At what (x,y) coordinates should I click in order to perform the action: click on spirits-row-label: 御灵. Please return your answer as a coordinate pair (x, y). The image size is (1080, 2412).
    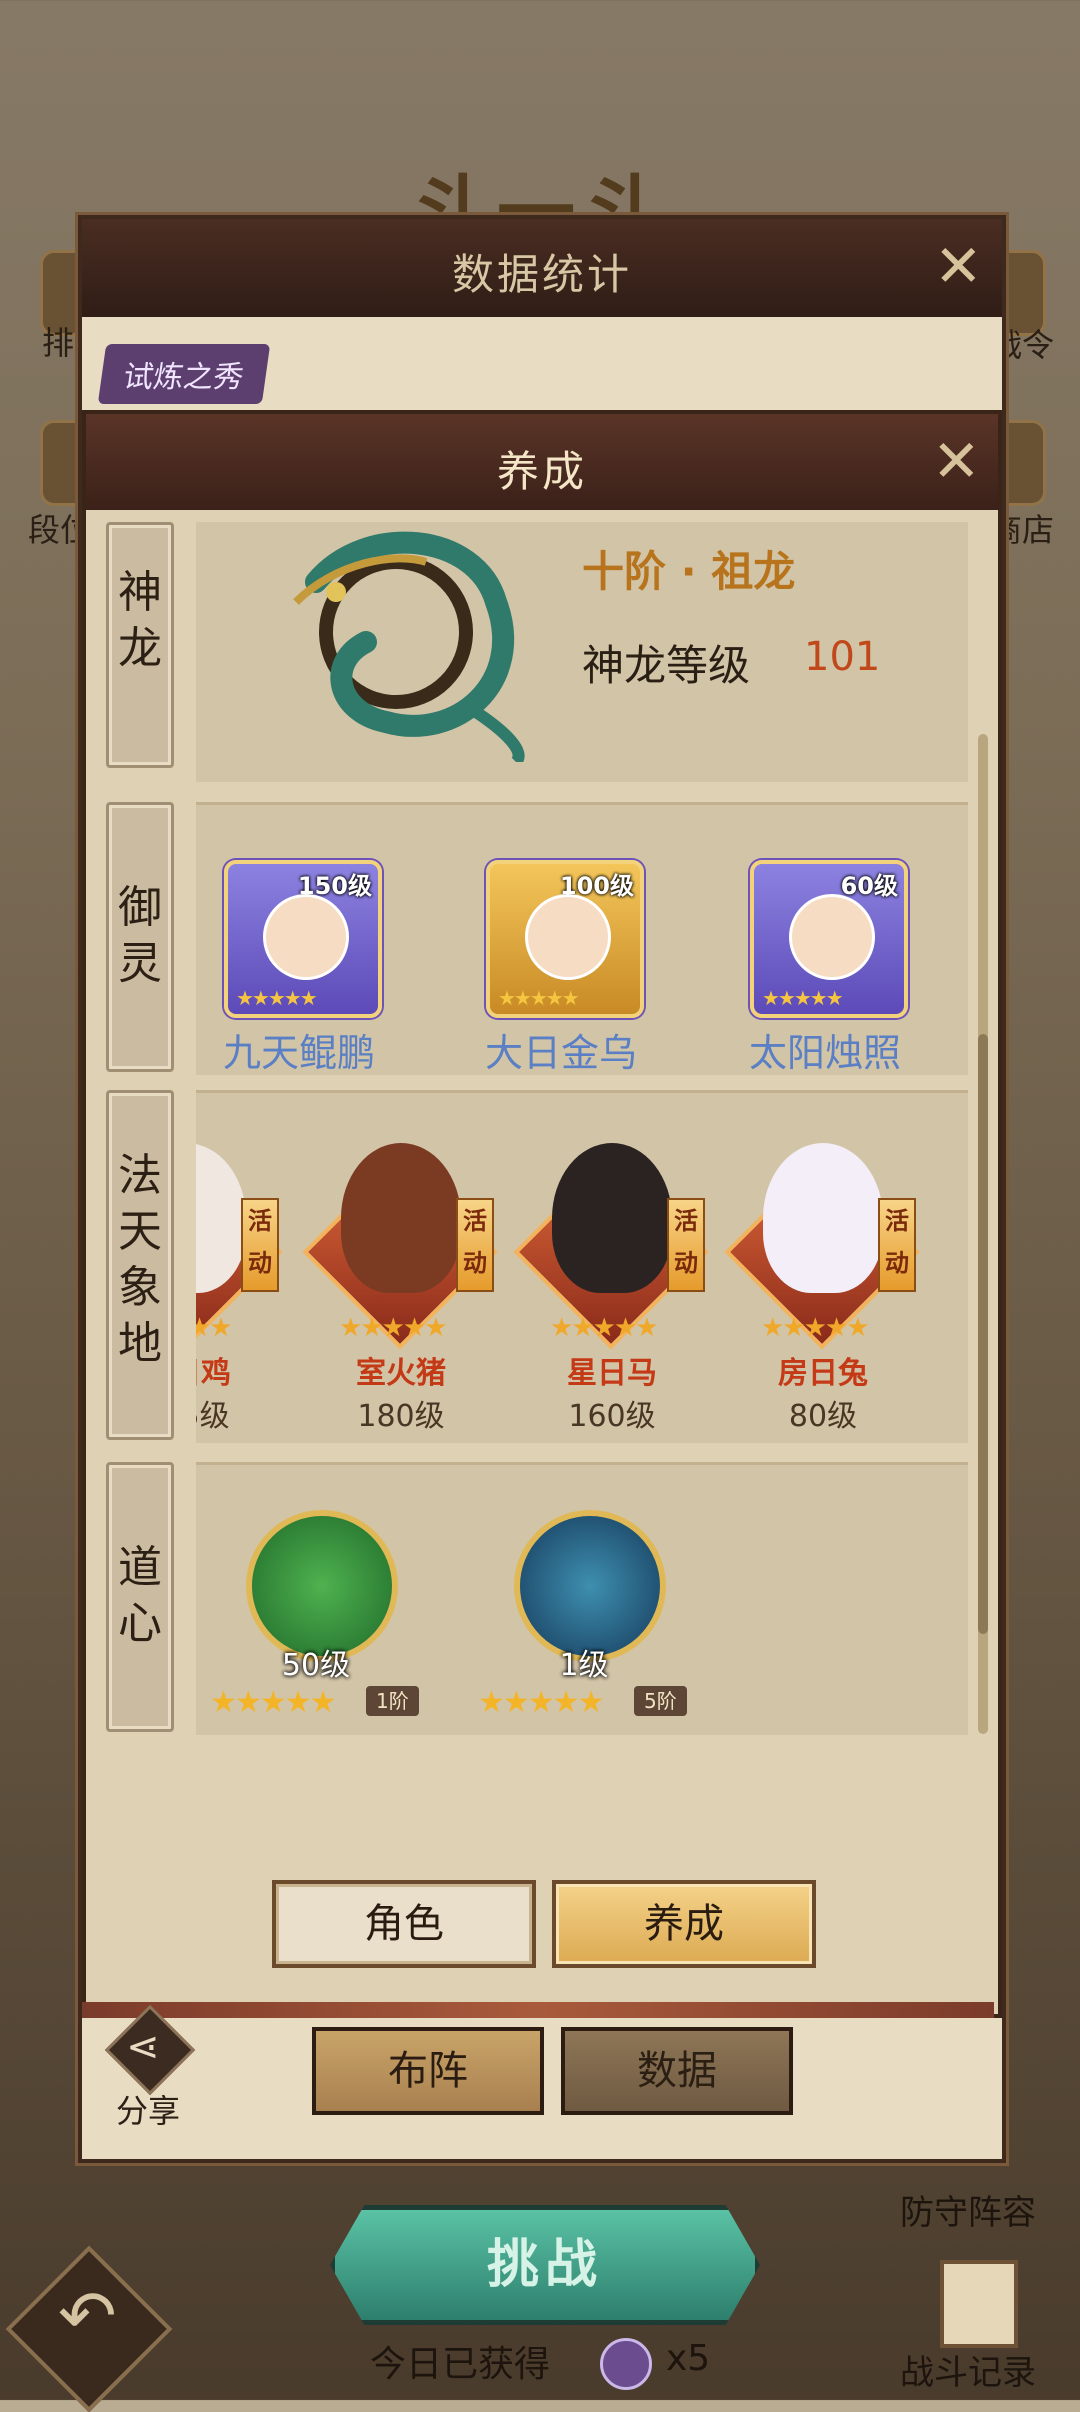
    Looking at the image, I should click on (140, 937).